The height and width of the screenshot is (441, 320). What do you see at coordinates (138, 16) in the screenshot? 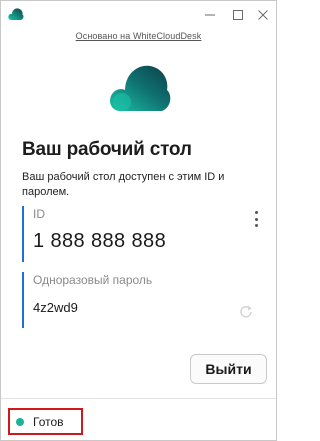
I see `title-bar` at bounding box center [138, 16].